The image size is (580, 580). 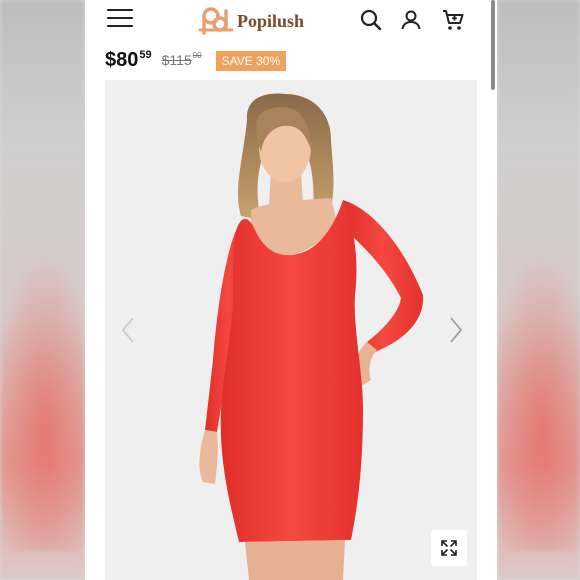 I want to click on next-image-arrow-icon, so click(x=456, y=330).